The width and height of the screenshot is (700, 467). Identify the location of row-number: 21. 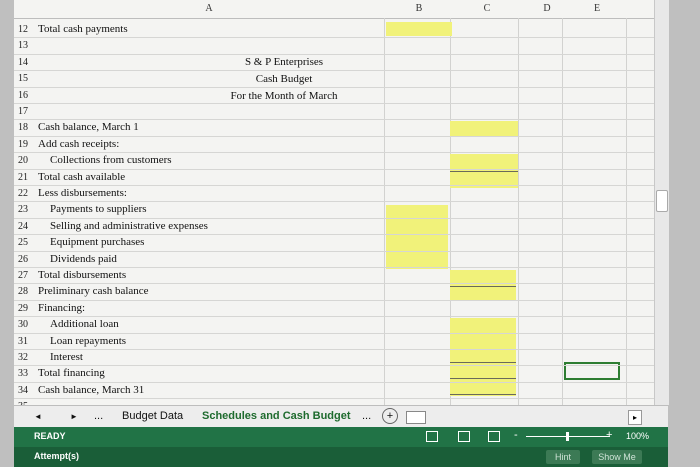
(26, 177).